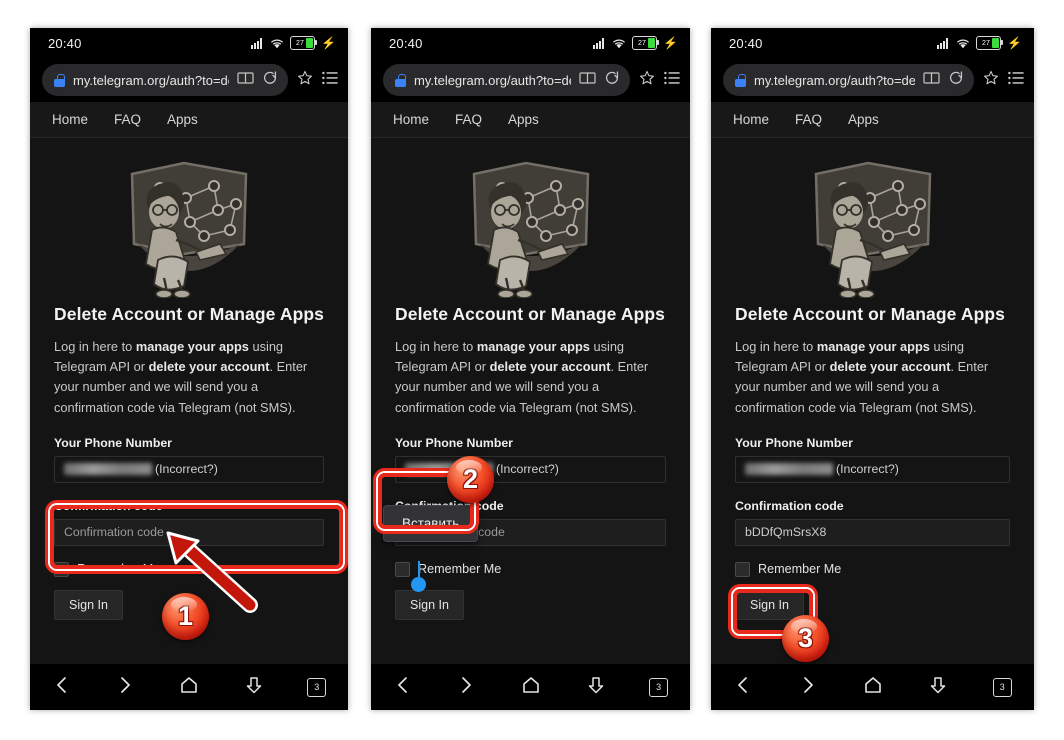 The width and height of the screenshot is (1064, 740). What do you see at coordinates (114, 532) in the screenshot?
I see `confirmation-code-placeholder: Confirmation code` at bounding box center [114, 532].